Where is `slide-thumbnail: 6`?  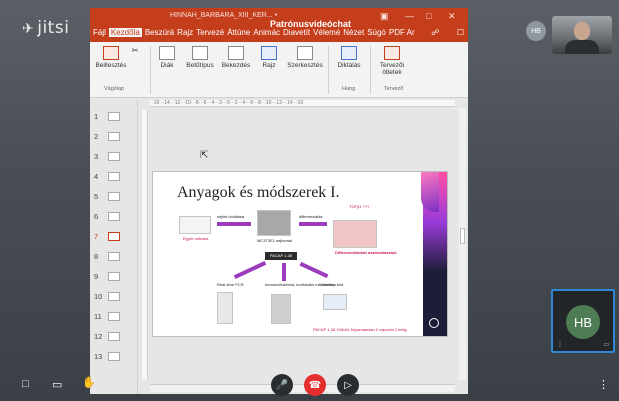
slide-thumbnail: 6 is located at coordinates (114, 217).